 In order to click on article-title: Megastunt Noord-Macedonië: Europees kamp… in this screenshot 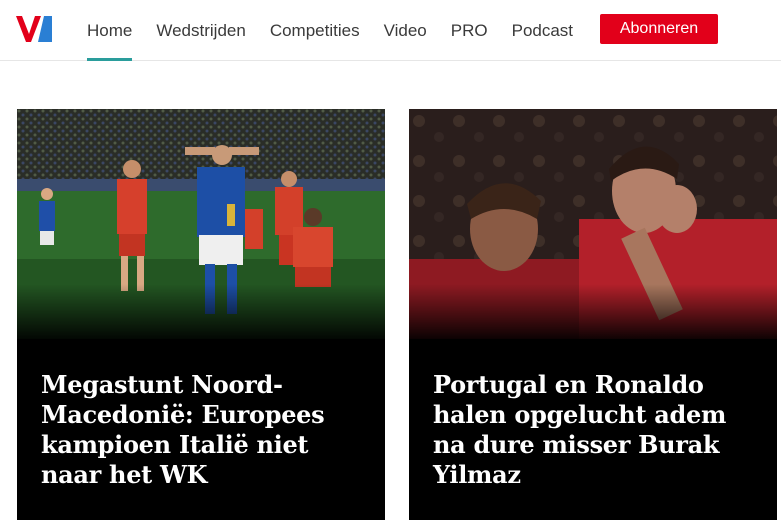, I will do `click(202, 430)`.